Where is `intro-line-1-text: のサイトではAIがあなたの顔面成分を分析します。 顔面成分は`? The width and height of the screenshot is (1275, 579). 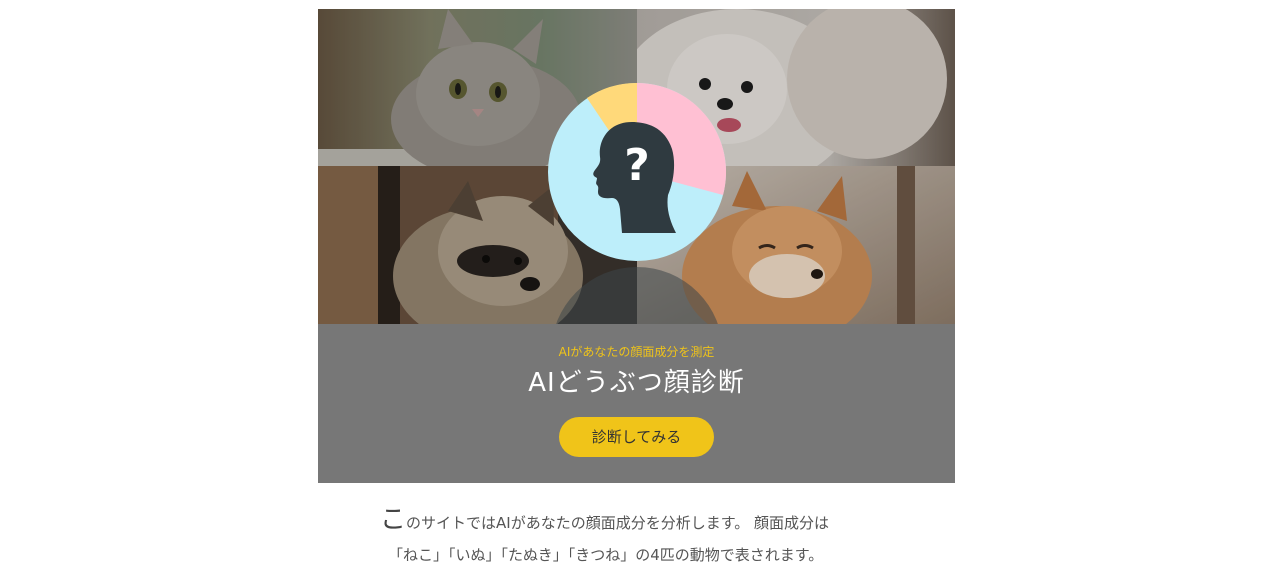
intro-line-1-text: のサイトではAIがあなたの顔面成分を分析します。 顔面成分は is located at coordinates (617, 523).